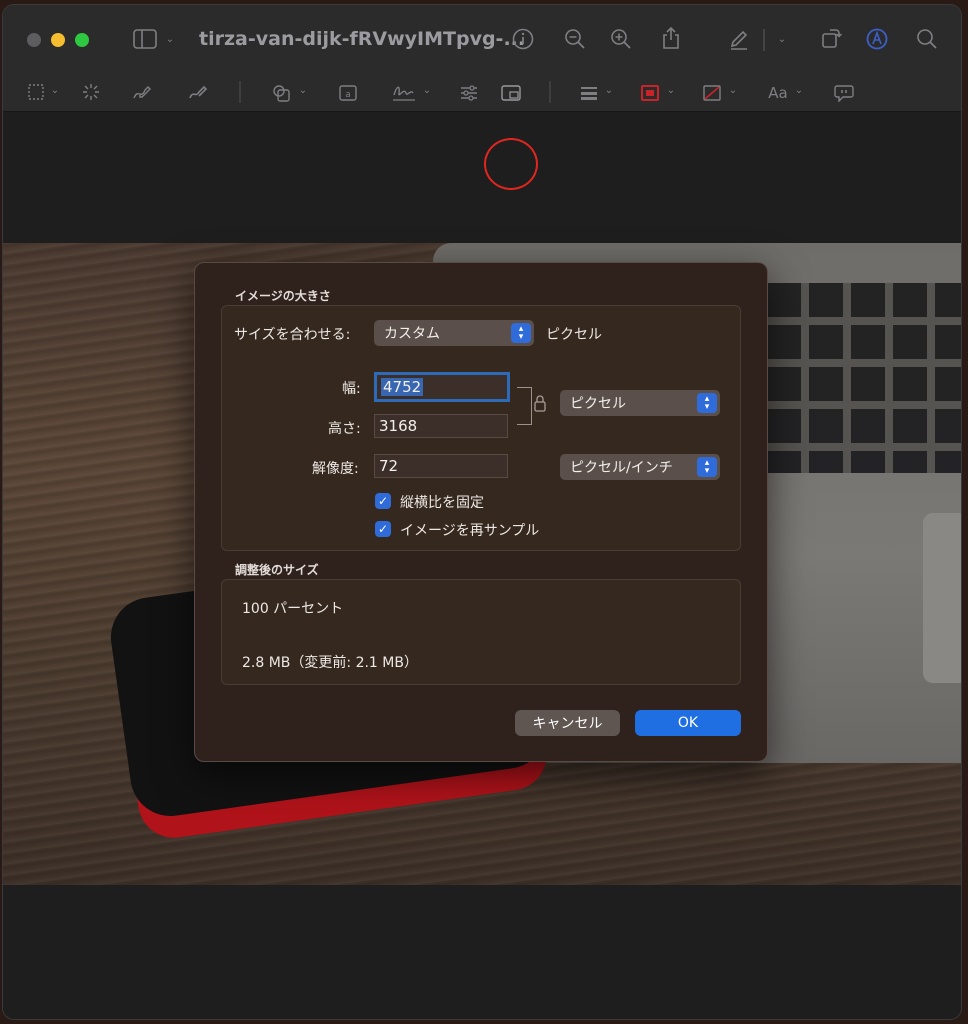  I want to click on cancel-button: キャンセル, so click(567, 723).